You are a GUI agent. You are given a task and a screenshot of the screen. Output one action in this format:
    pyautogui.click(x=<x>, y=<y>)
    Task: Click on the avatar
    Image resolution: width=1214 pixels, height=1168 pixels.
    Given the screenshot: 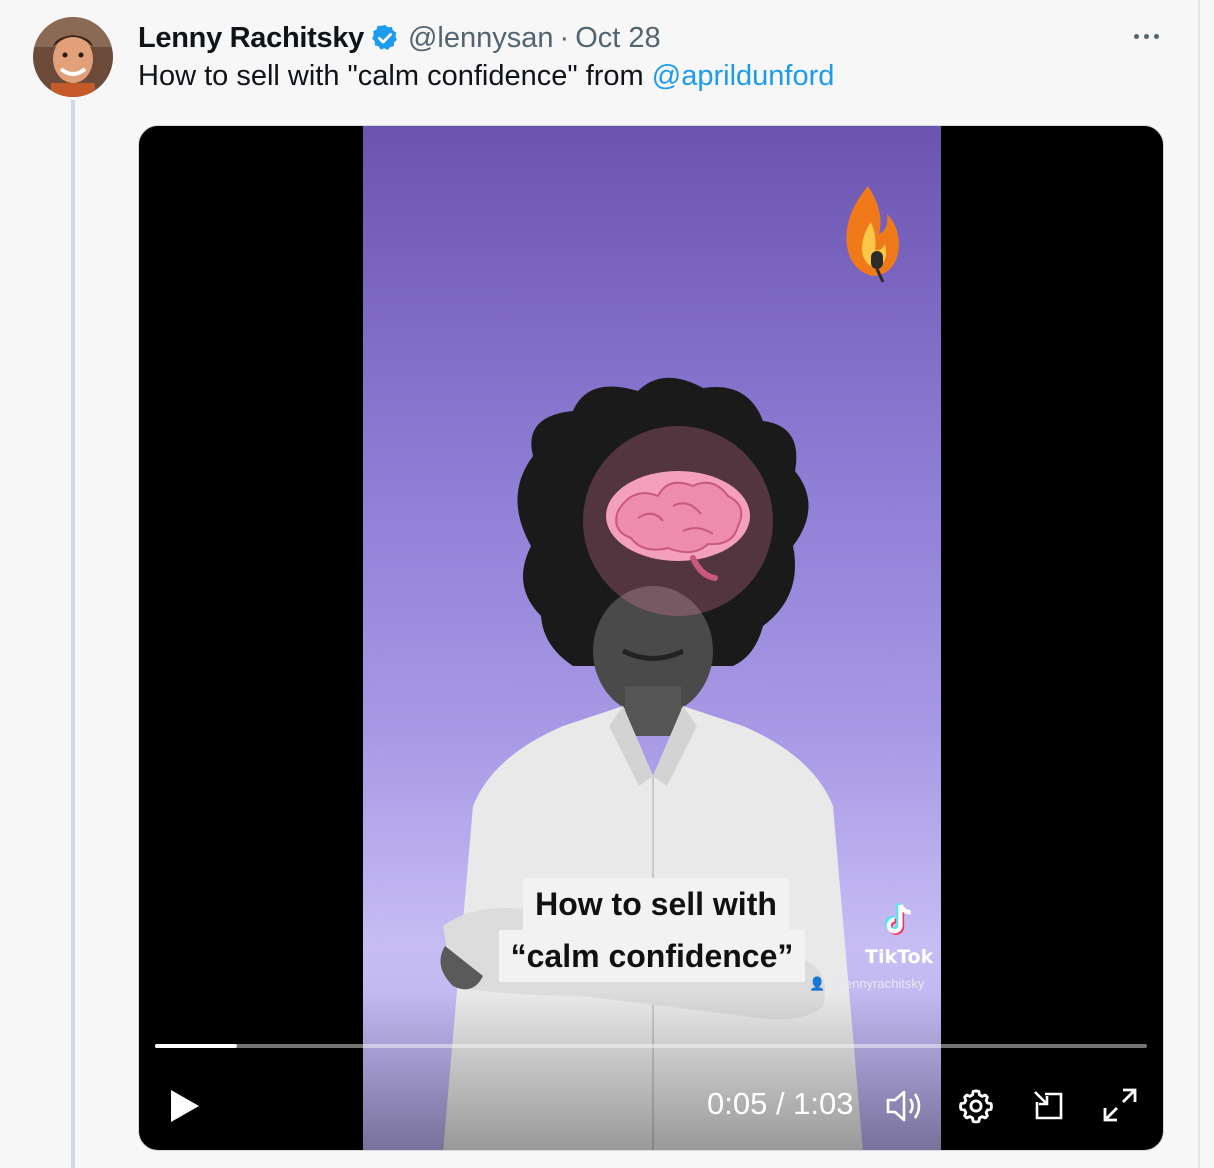 What is the action you would take?
    pyautogui.click(x=73, y=57)
    